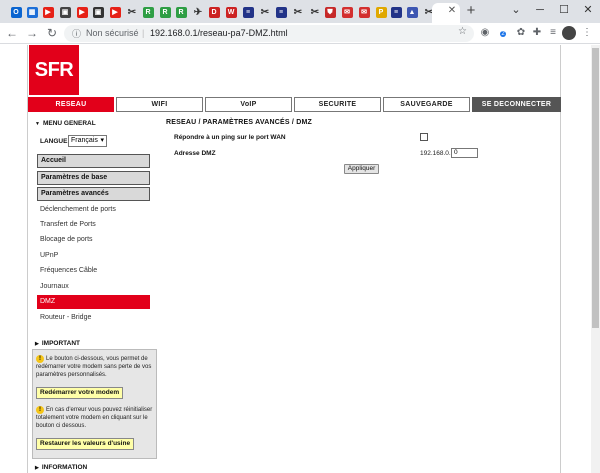 This screenshot has width=600, height=473. What do you see at coordinates (521, 33) in the screenshot?
I see `extension-icon: ✿` at bounding box center [521, 33].